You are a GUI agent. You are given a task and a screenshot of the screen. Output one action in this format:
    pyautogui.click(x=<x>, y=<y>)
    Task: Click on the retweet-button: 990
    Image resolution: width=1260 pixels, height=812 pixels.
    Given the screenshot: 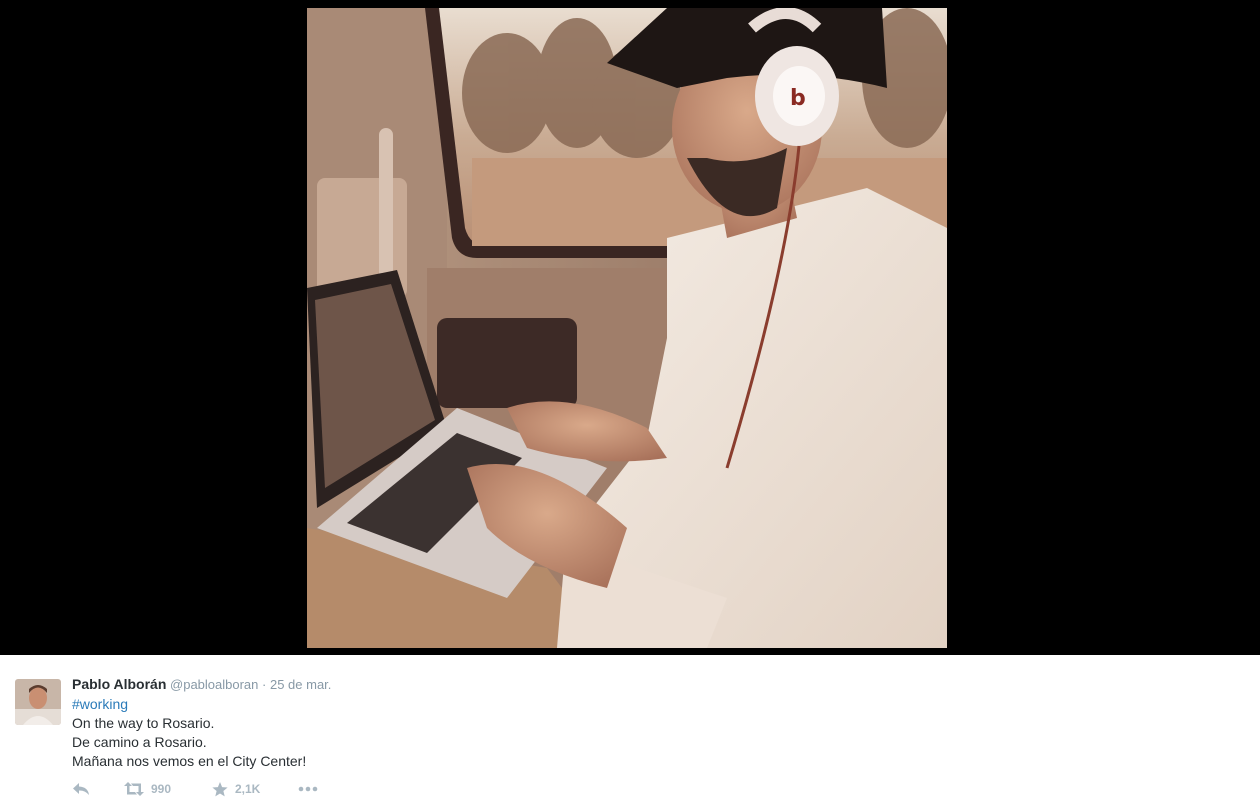 What is the action you would take?
    pyautogui.click(x=168, y=789)
    